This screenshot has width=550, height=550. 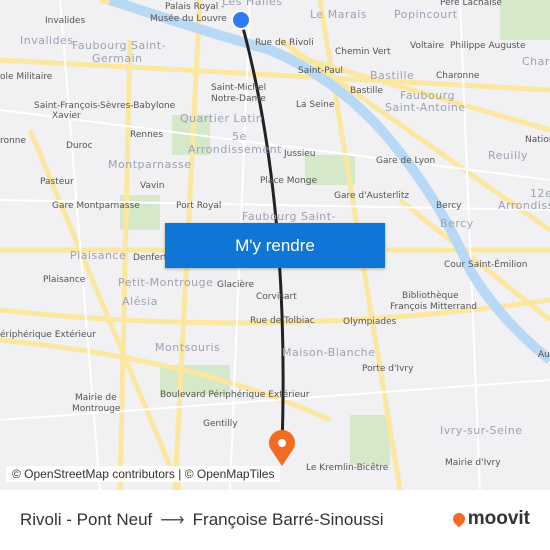 What do you see at coordinates (347, 468) in the screenshot?
I see `map-label: Le Kremlin-Bicêtre` at bounding box center [347, 468].